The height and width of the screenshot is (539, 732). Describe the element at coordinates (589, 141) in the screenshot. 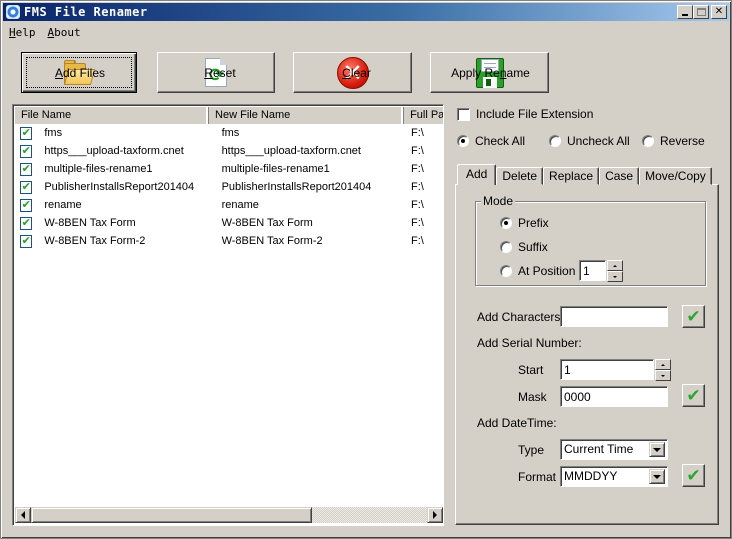

I see `radio-uncheck-all: Uncheck All` at that location.